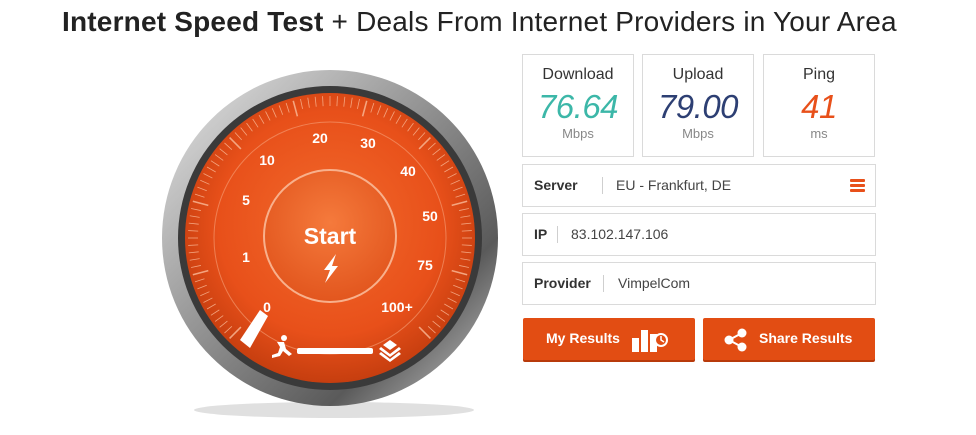  Describe the element at coordinates (819, 74) in the screenshot. I see `ping-label: Ping` at that location.